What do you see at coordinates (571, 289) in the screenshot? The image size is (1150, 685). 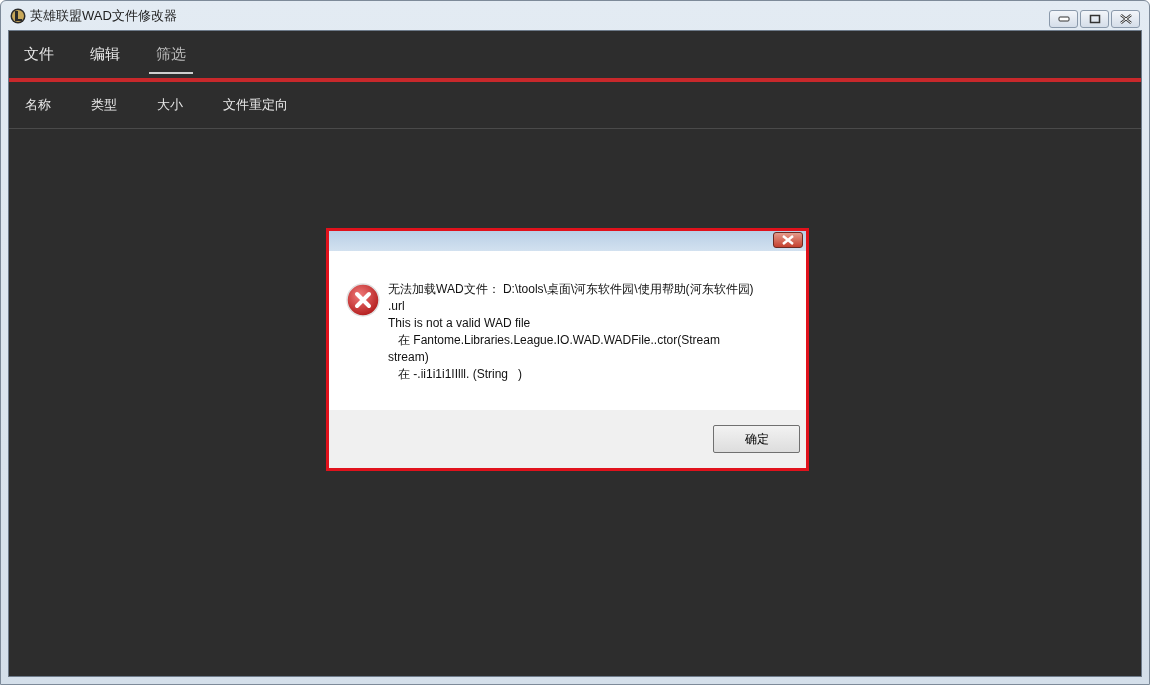 I see `message-text: 无法加载WAD文件： D:\tools\桌面\河东软件园\使用帮助(河东软件园)` at bounding box center [571, 289].